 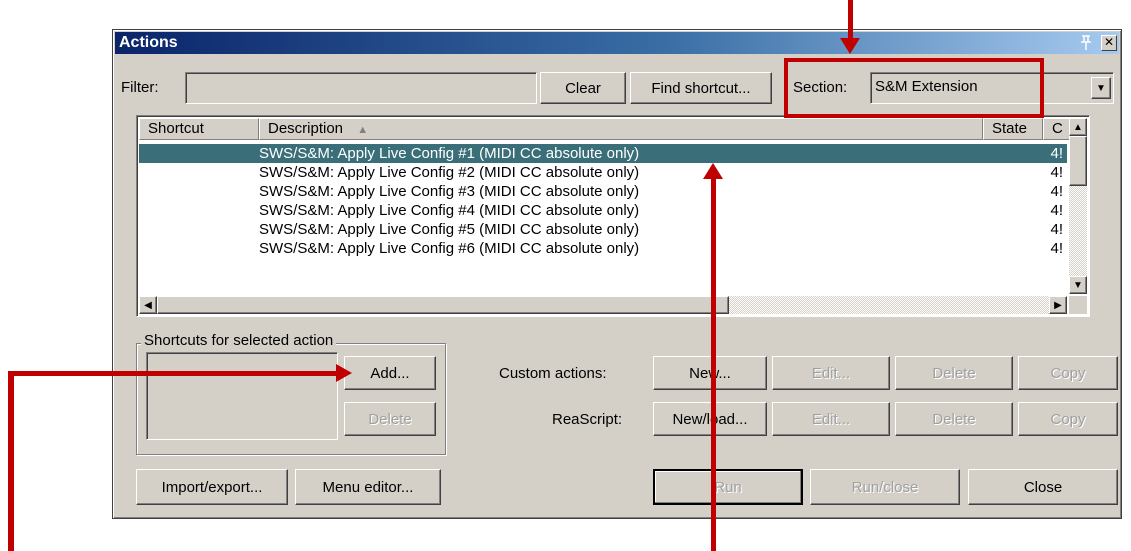 What do you see at coordinates (140, 87) in the screenshot?
I see `filter-label: Filter:` at bounding box center [140, 87].